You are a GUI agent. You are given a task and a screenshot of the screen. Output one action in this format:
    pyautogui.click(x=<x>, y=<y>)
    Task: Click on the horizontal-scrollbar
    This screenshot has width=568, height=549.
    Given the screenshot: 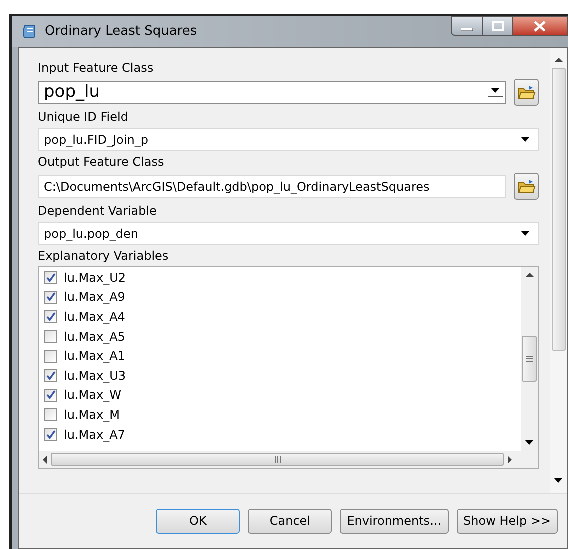 What is the action you would take?
    pyautogui.click(x=288, y=459)
    